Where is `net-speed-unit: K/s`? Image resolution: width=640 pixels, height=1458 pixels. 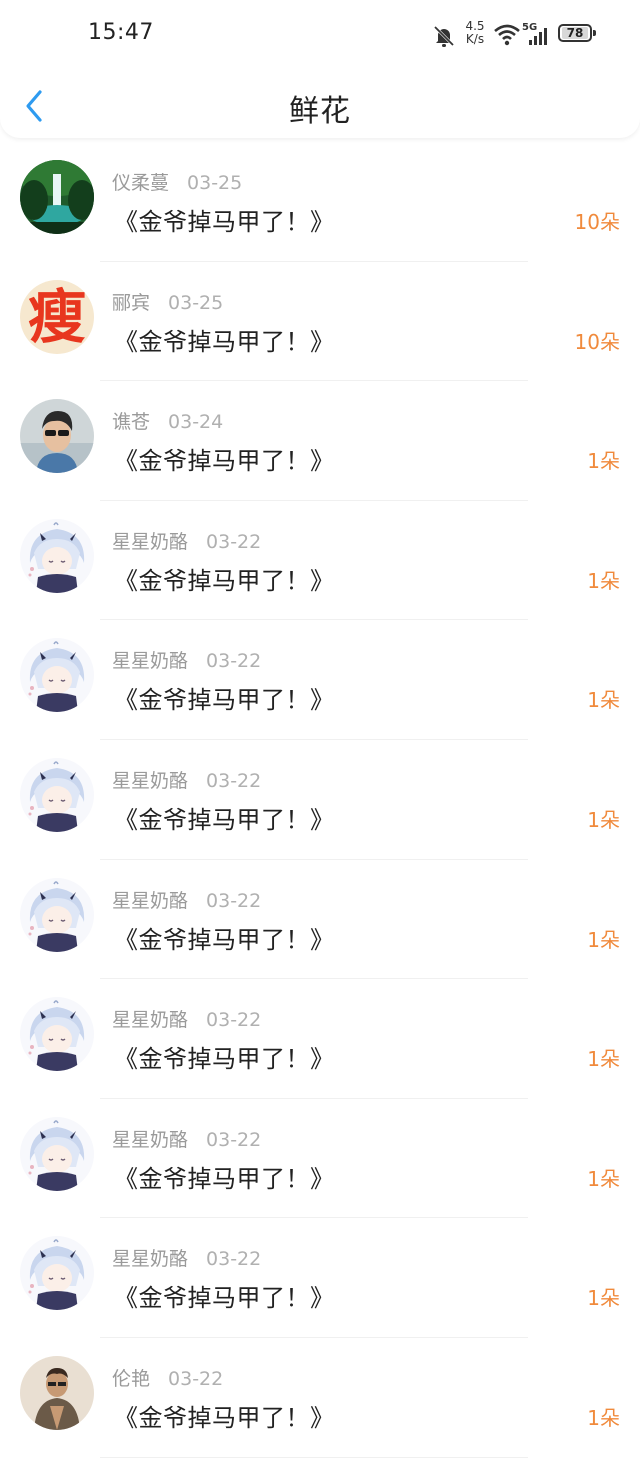 net-speed-unit: K/s is located at coordinates (475, 39).